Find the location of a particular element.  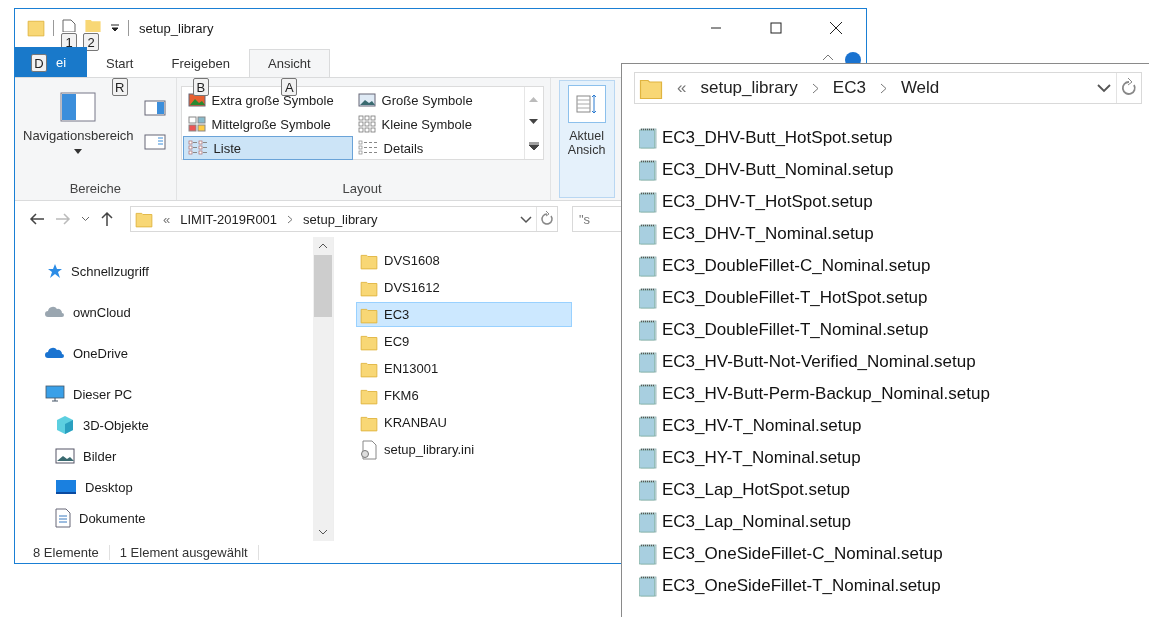

ribbon-tab: Start is located at coordinates (120, 63).